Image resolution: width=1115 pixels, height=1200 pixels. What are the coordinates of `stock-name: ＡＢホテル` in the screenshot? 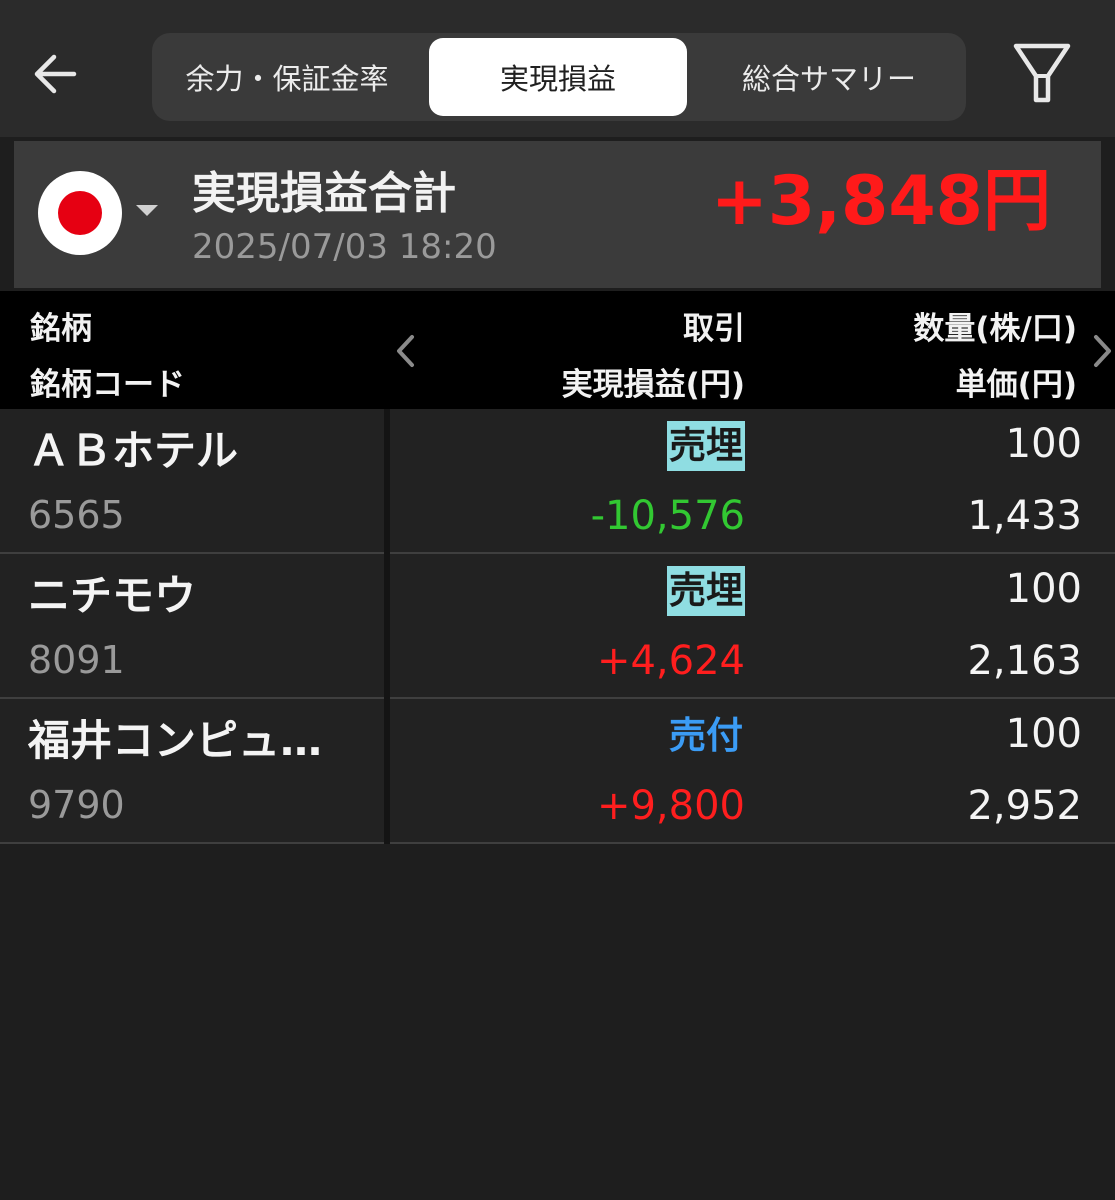 It's located at (133, 450).